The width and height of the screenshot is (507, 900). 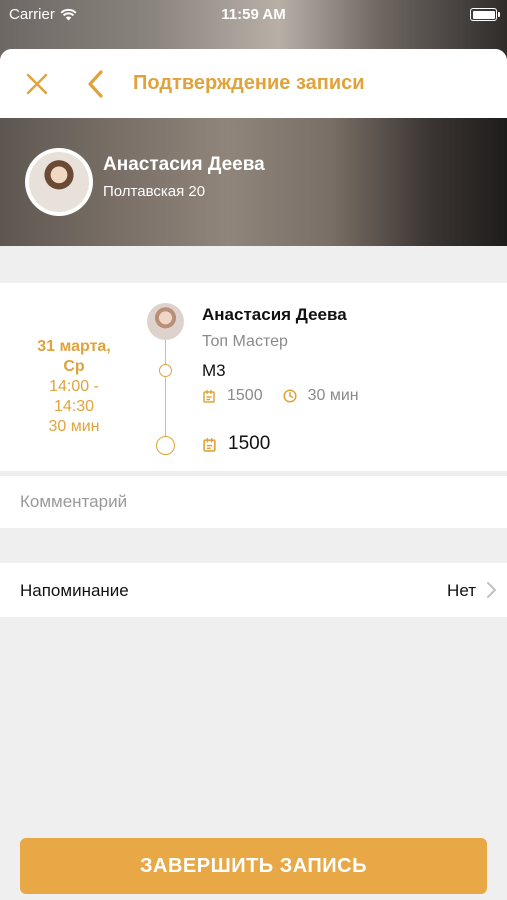 What do you see at coordinates (96, 84) in the screenshot?
I see `back-chevron-icon` at bounding box center [96, 84].